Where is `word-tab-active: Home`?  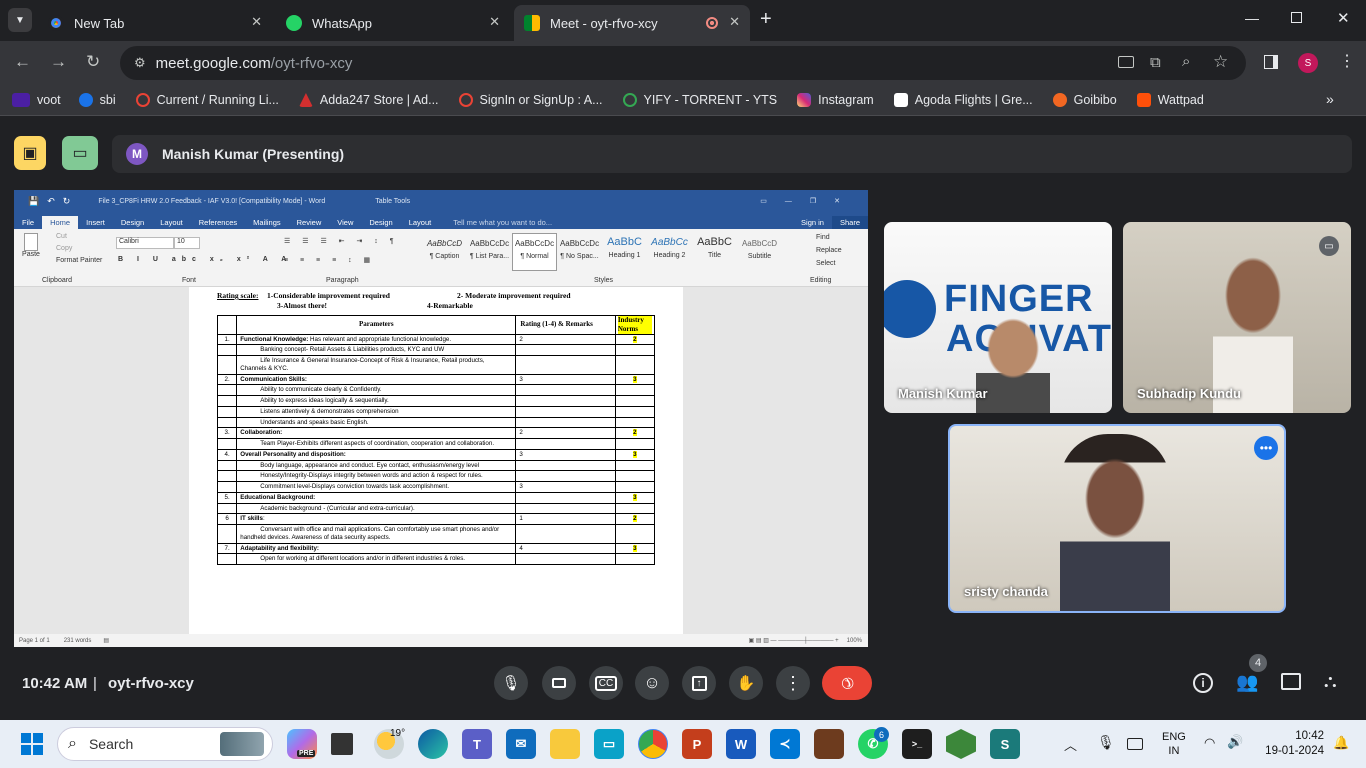 word-tab-active: Home is located at coordinates (60, 222).